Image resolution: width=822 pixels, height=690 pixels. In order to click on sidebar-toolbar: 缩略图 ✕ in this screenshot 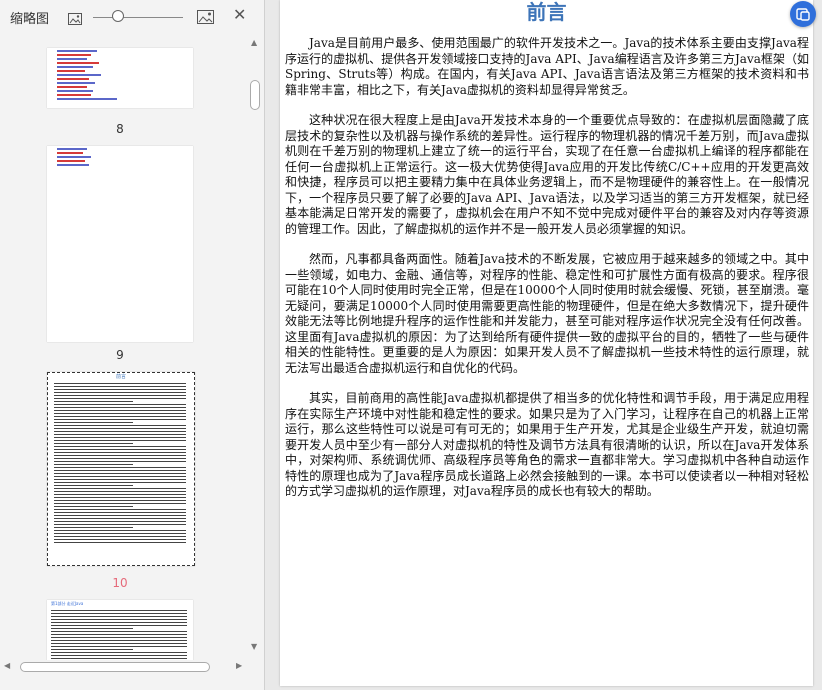, I will do `click(132, 17)`.